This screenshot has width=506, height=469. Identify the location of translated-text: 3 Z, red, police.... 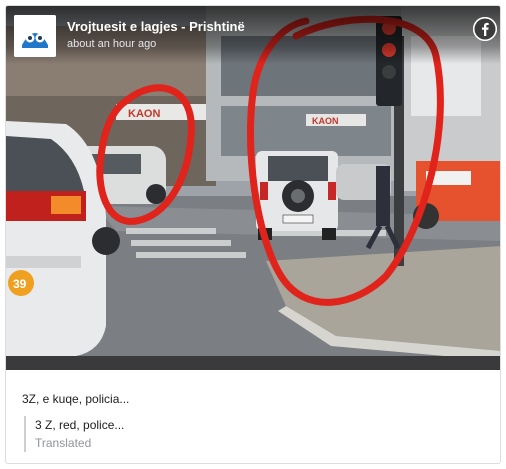
(80, 425).